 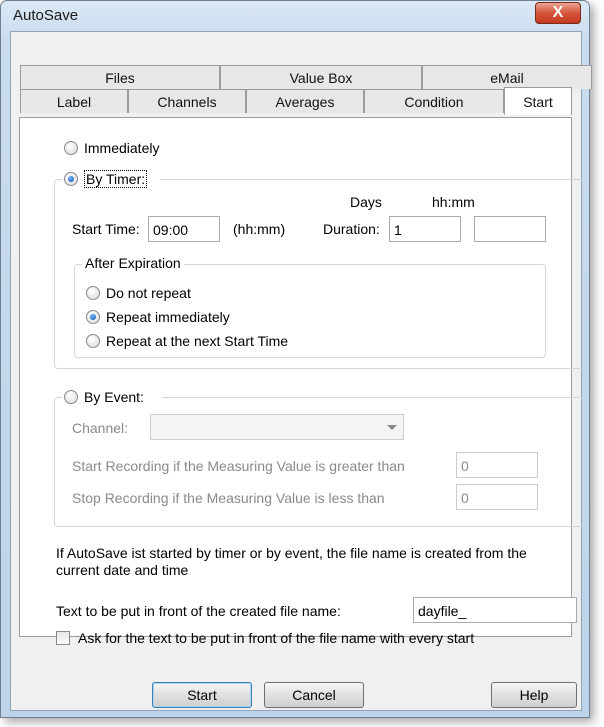 What do you see at coordinates (121, 148) in the screenshot?
I see `immediately-label: Immediately` at bounding box center [121, 148].